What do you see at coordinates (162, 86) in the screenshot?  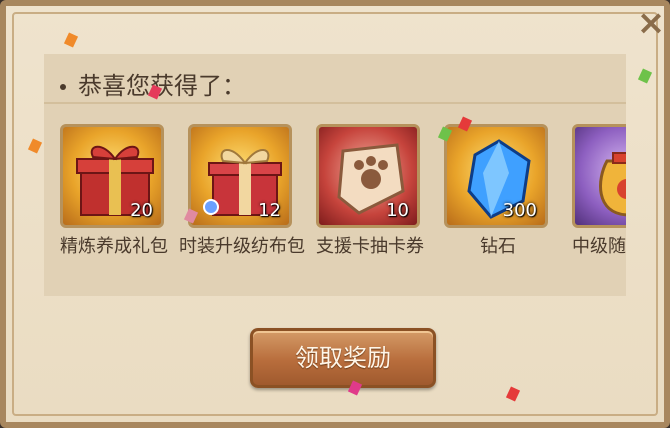 I see `reward-title-text: 恭喜您获得了：` at bounding box center [162, 86].